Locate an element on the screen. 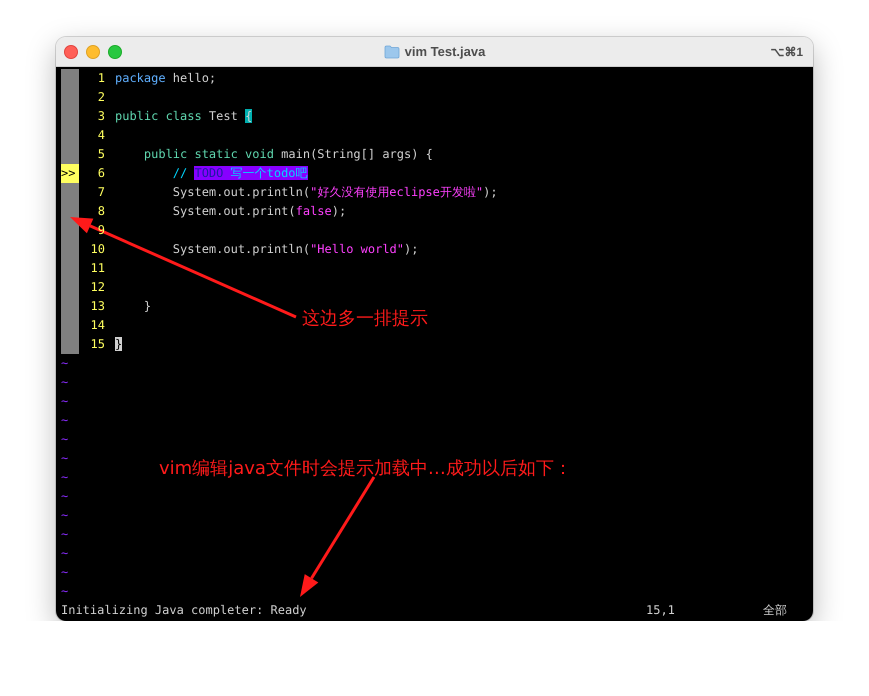 Image resolution: width=869 pixels, height=696 pixels. line-number: 5 is located at coordinates (100, 154).